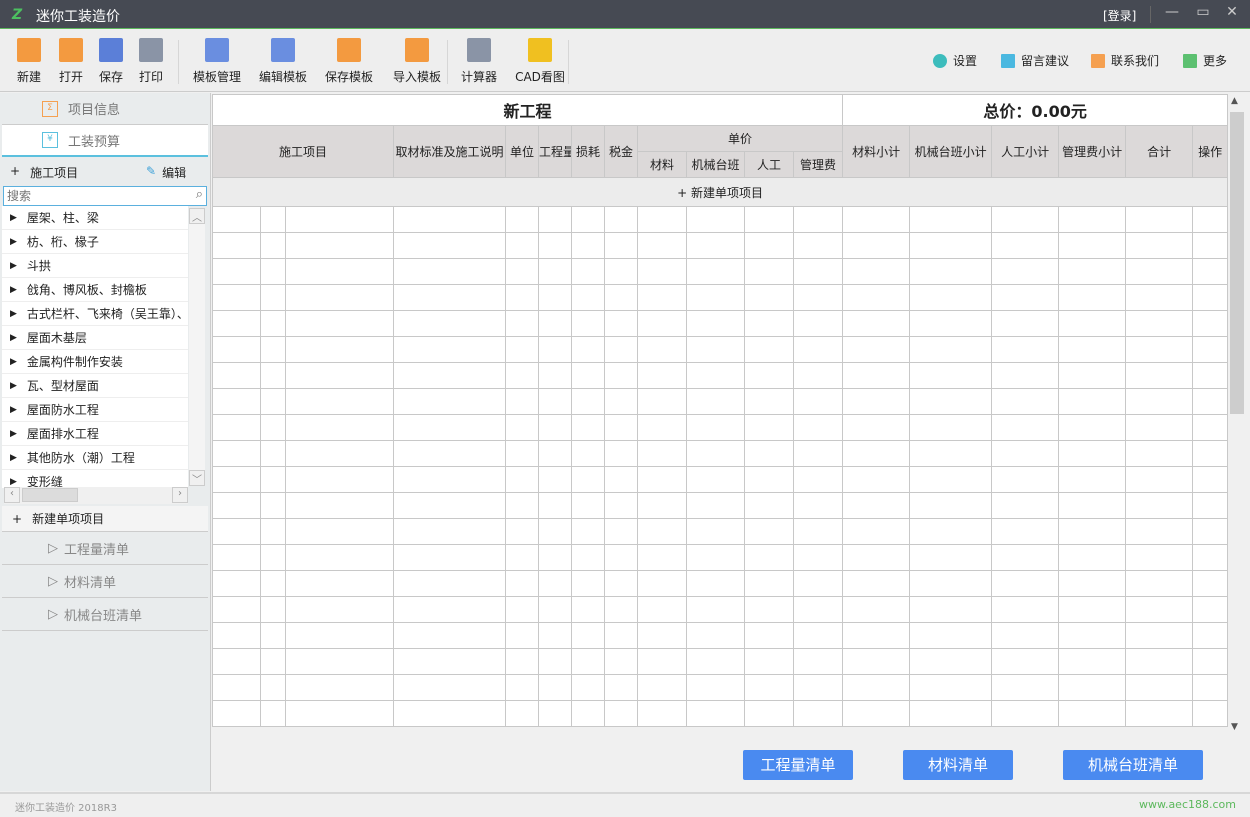 The width and height of the screenshot is (1250, 817). Describe the element at coordinates (1187, 804) in the screenshot. I see `website-link: www.aec188.com` at that location.